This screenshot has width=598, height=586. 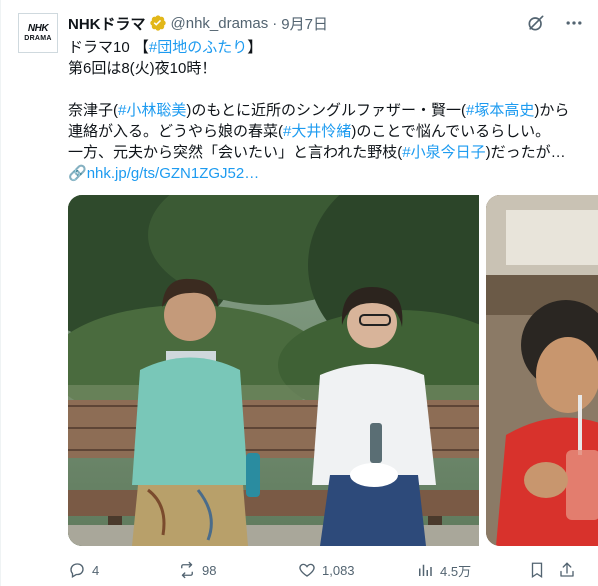 I want to click on avatar-logo-subtext: DRAMA, so click(x=38, y=38).